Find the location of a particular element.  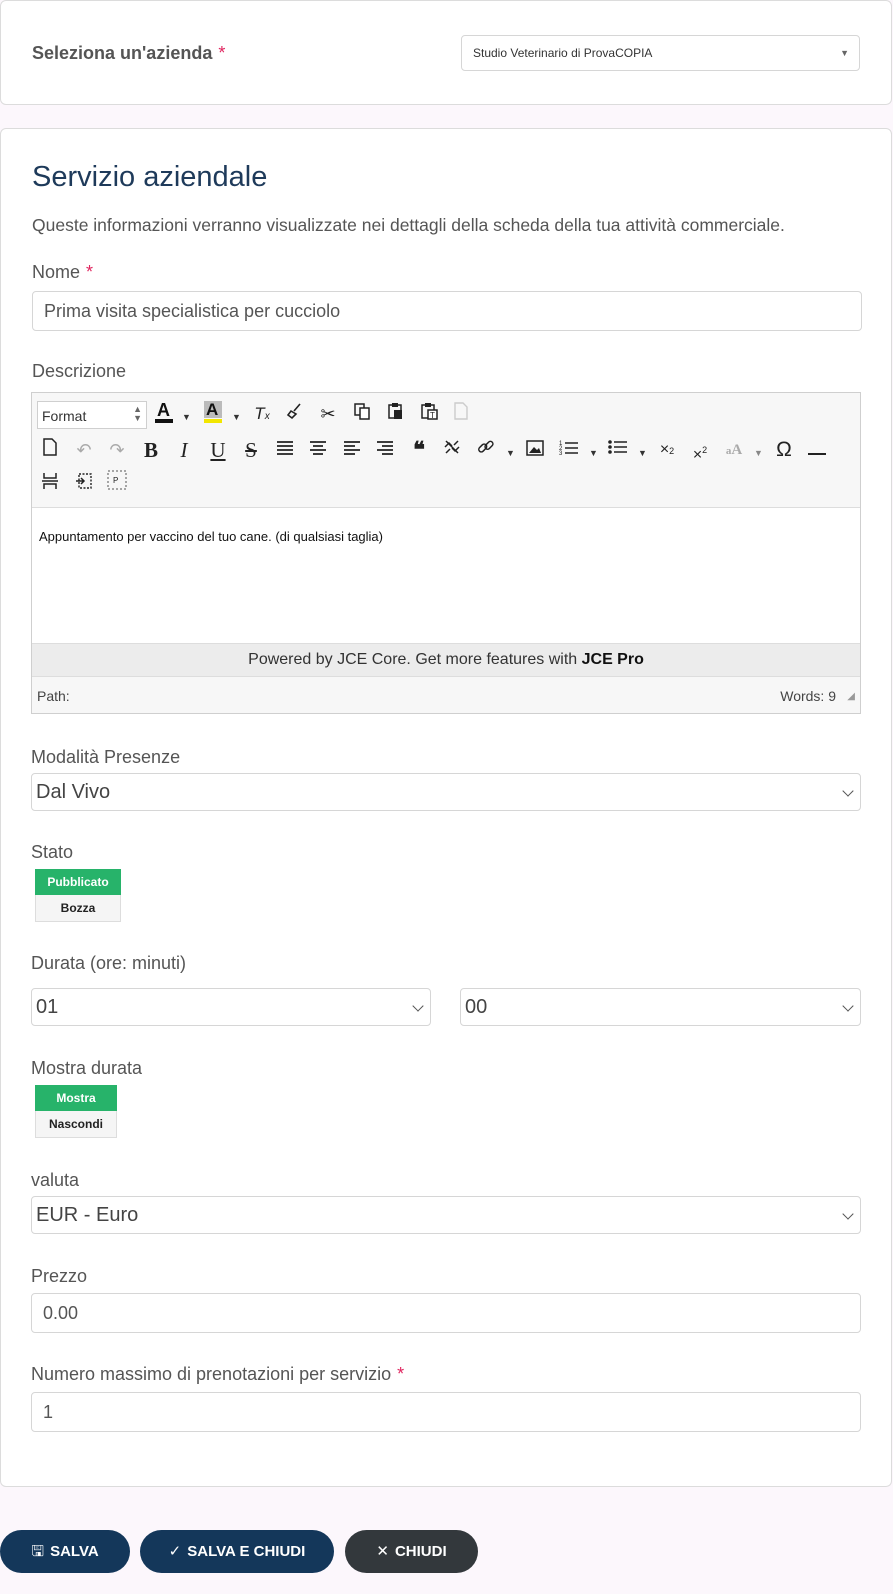

max-bookings-input: 1 is located at coordinates (446, 1412).